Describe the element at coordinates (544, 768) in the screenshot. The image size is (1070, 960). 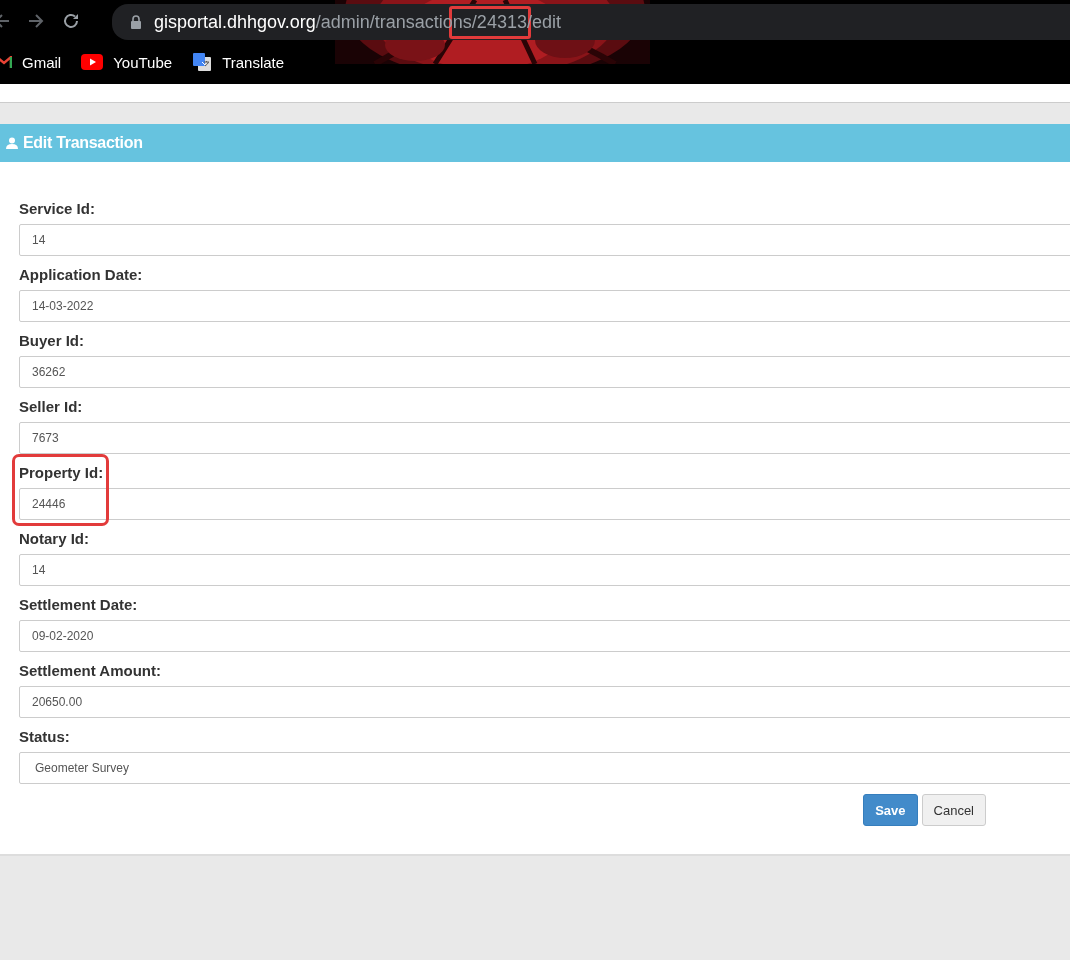
I see `status-select: Geometer Survey` at that location.